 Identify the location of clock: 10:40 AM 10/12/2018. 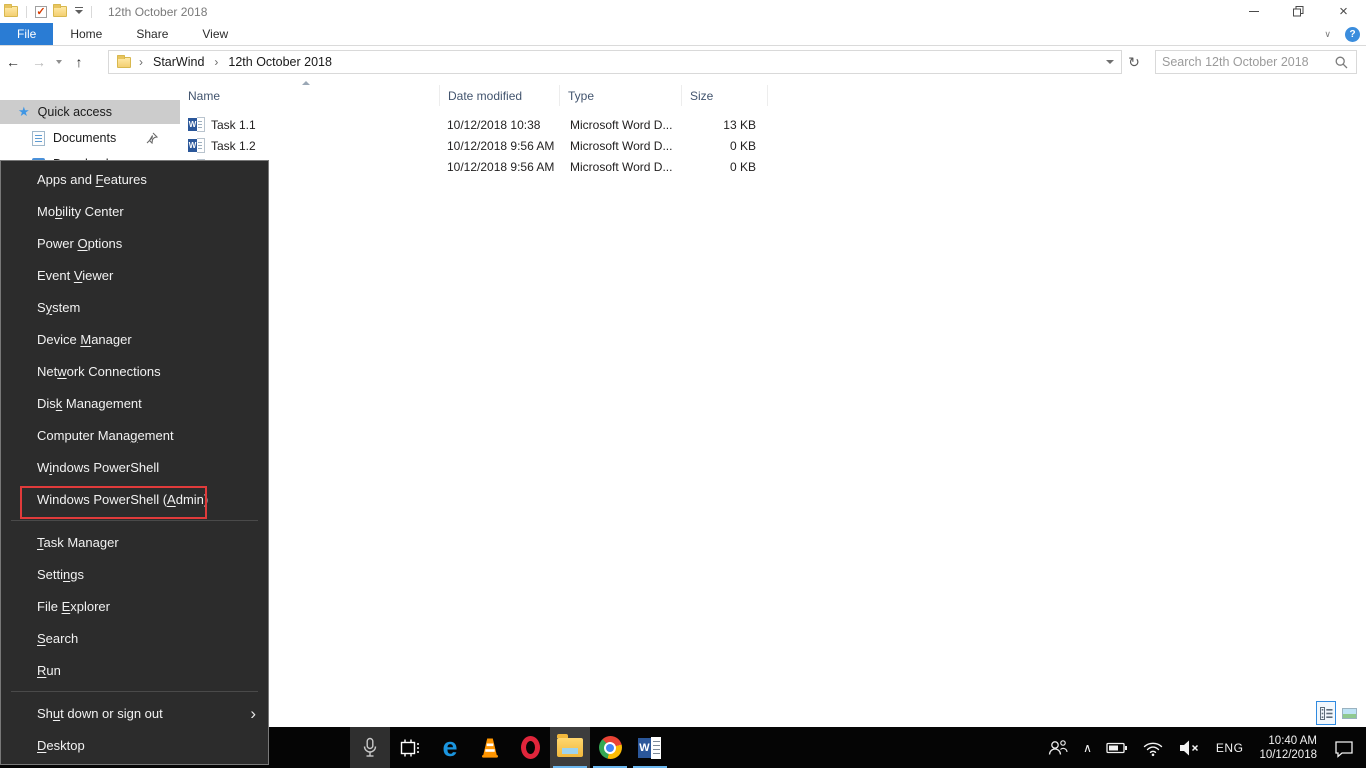
(1288, 747).